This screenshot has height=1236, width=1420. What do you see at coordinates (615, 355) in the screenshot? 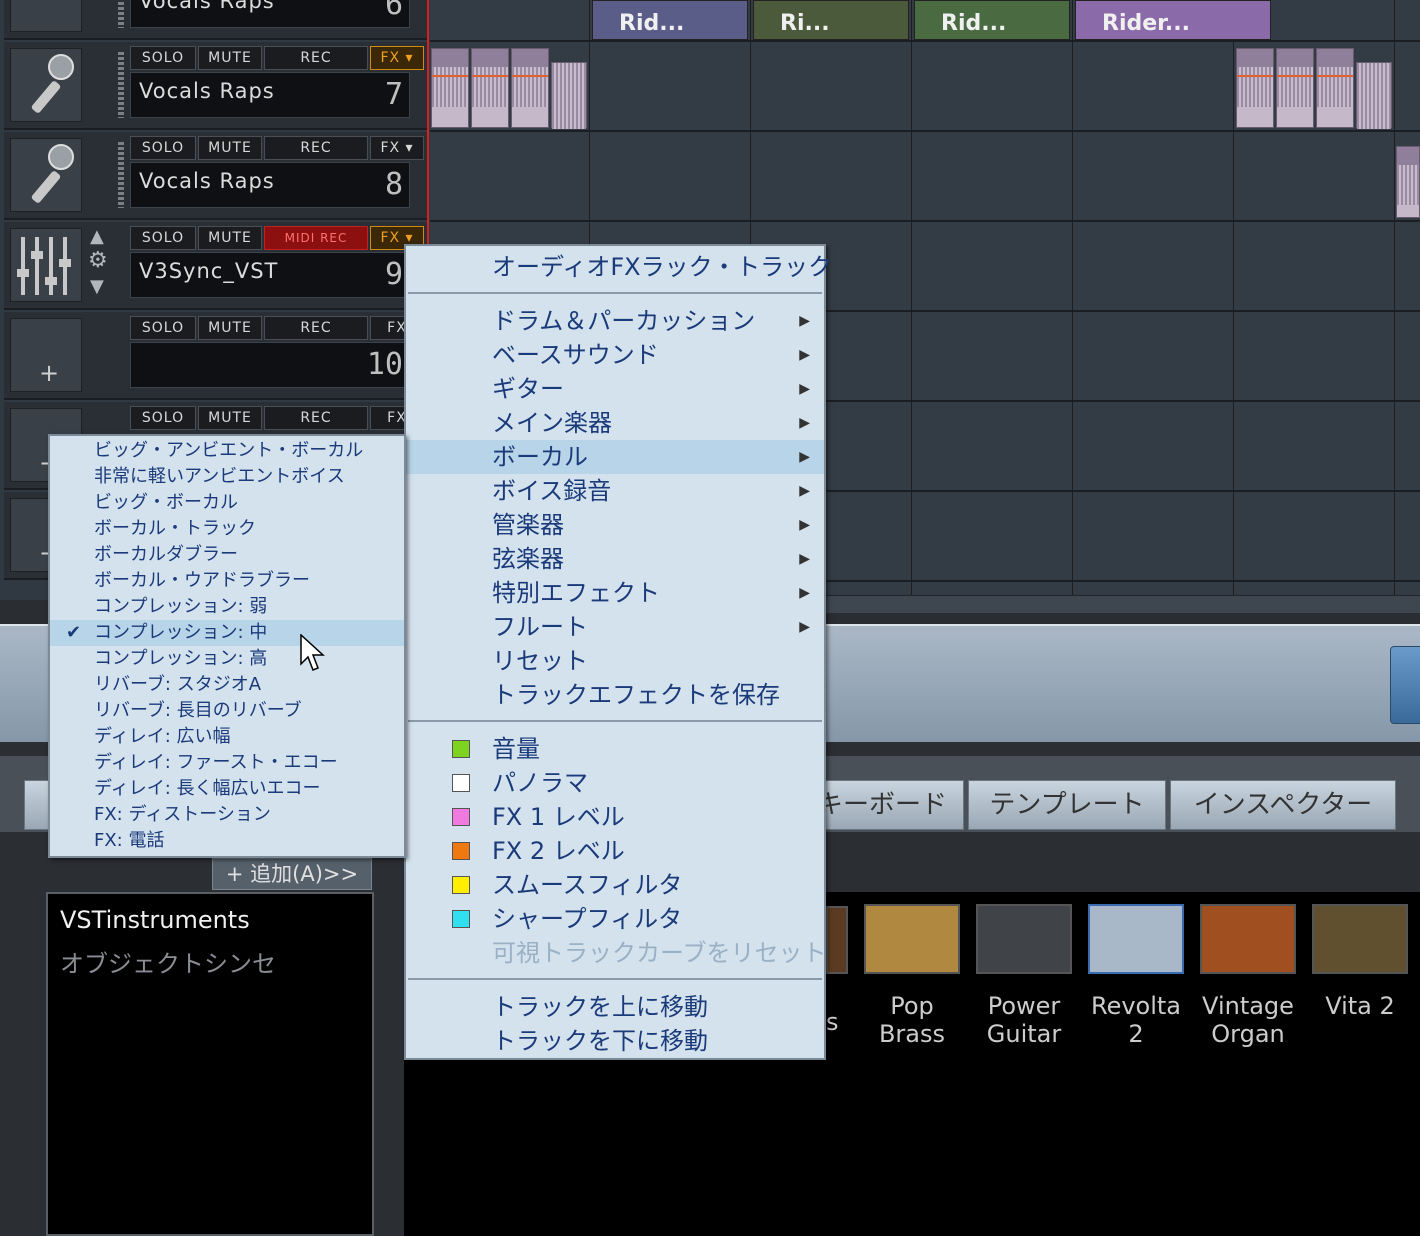
I see `menu-item-bass: ベースサウンド ▶` at bounding box center [615, 355].